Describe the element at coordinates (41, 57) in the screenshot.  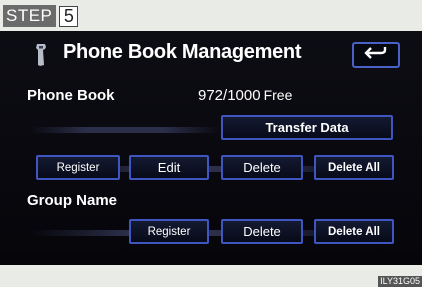
I see `phone-icon` at that location.